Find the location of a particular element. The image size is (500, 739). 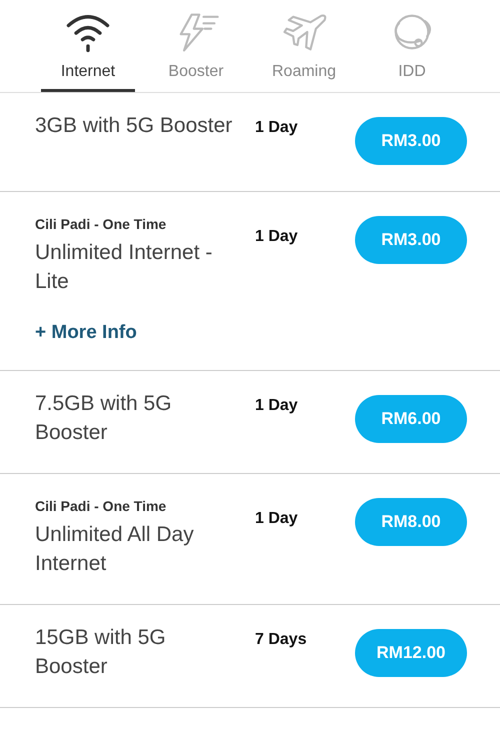

tab: Internet is located at coordinates (88, 51).